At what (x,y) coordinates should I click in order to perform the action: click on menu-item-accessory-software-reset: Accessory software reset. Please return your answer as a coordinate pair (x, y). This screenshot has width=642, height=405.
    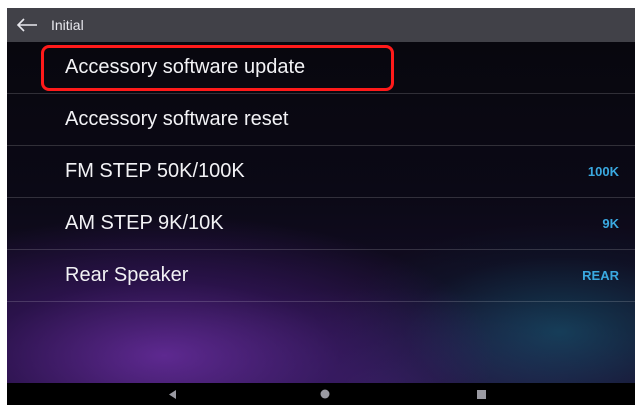
    Looking at the image, I should click on (321, 120).